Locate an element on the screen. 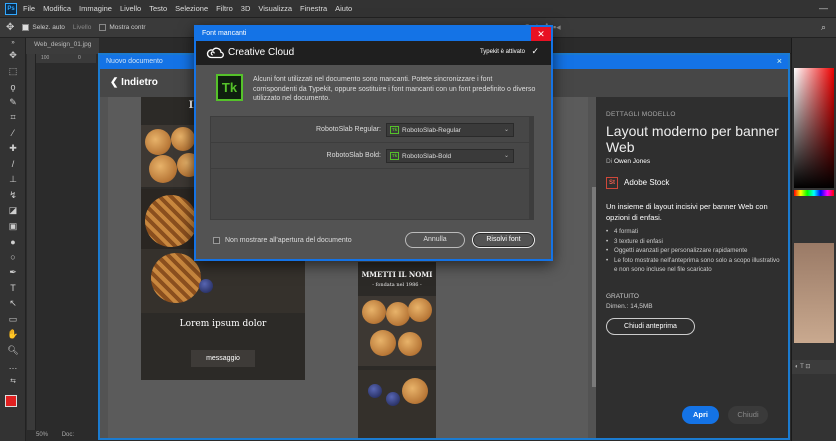 The height and width of the screenshot is (441, 836). missing-font-name: RobotoSlab Regular: is located at coordinates (348, 129).